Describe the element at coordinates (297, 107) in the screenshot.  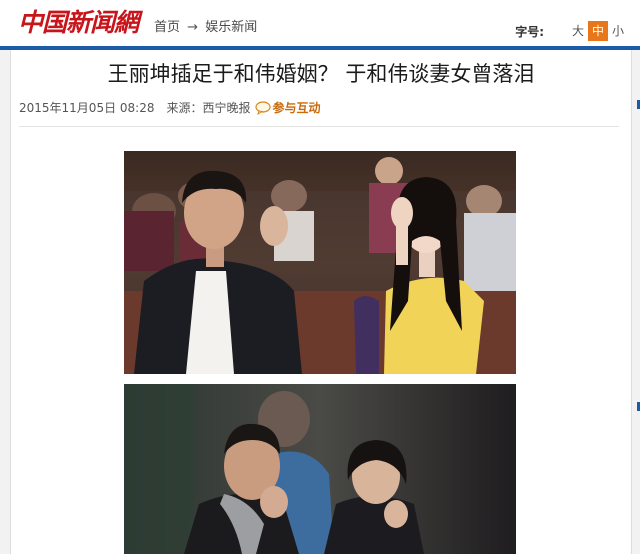
I see `interact-link: 参与互动` at that location.